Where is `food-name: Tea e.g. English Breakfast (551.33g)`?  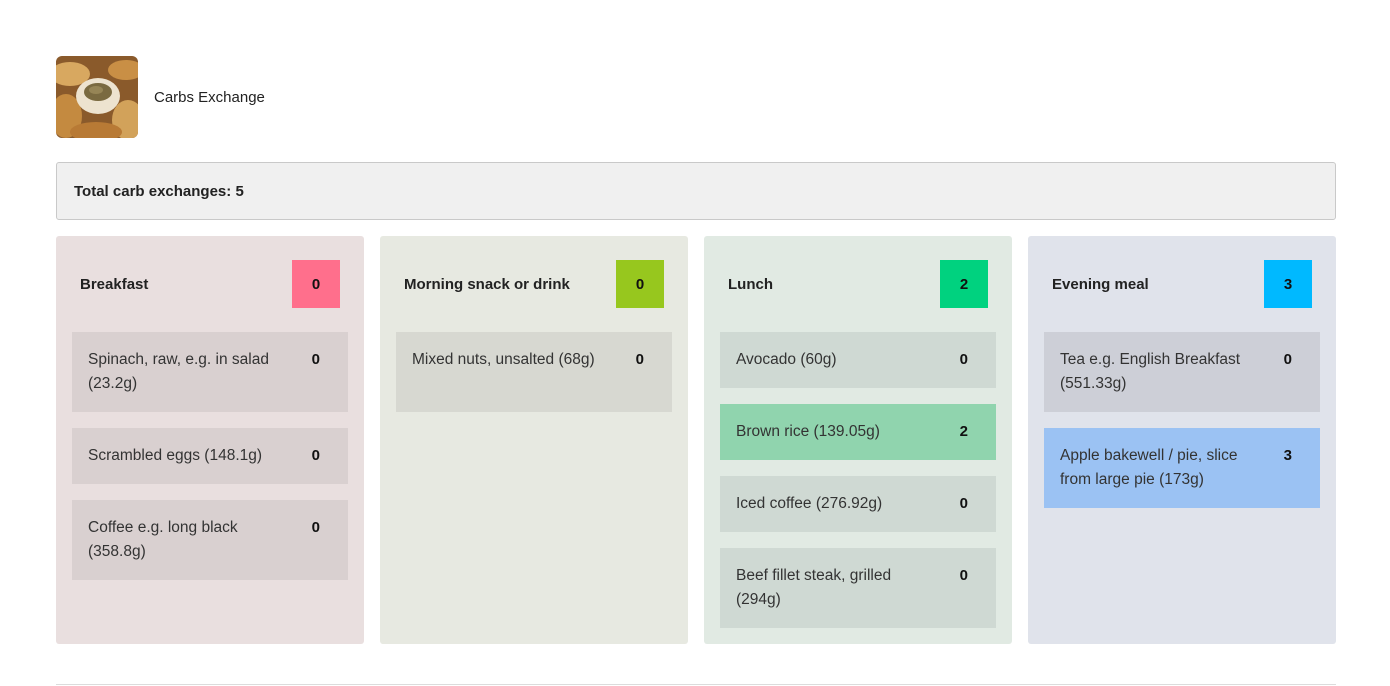
food-name: Tea e.g. English Breakfast (551.33g) is located at coordinates (1150, 371).